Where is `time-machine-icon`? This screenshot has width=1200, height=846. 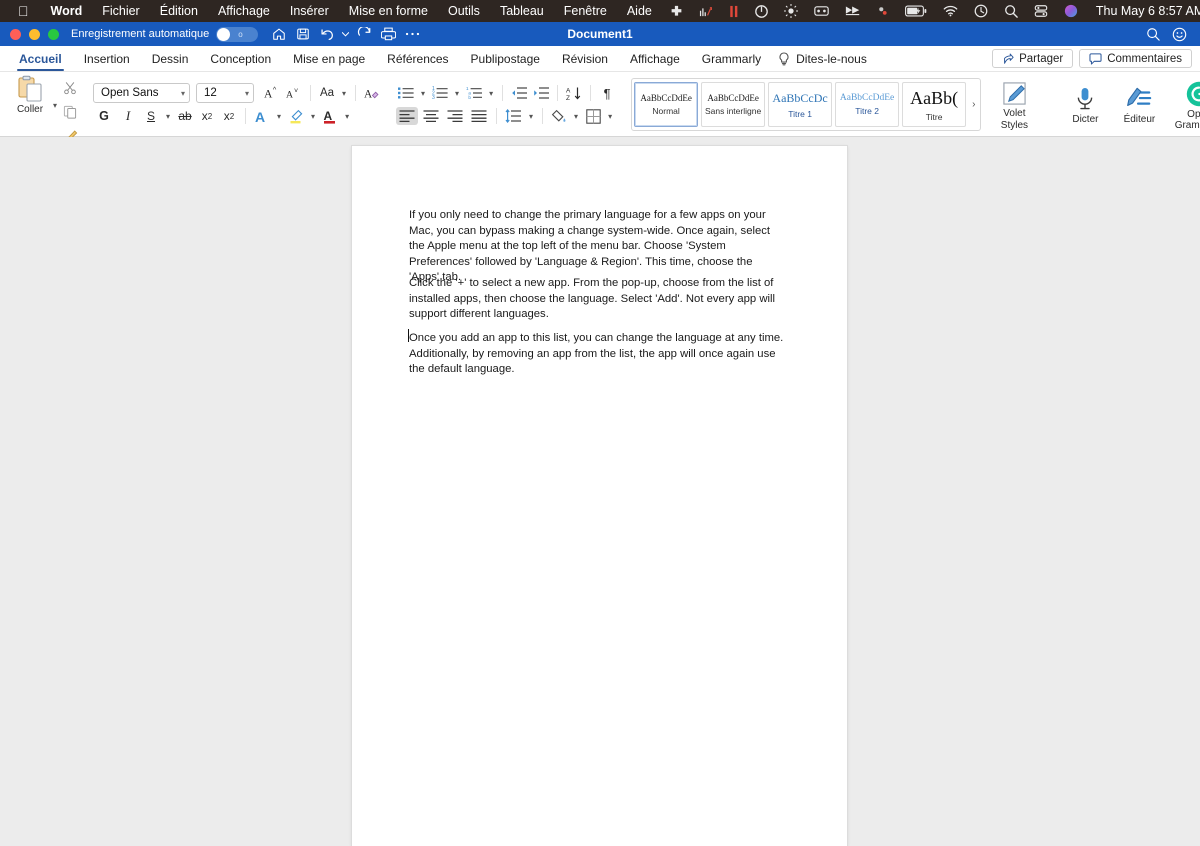
time-machine-icon is located at coordinates (981, 11).